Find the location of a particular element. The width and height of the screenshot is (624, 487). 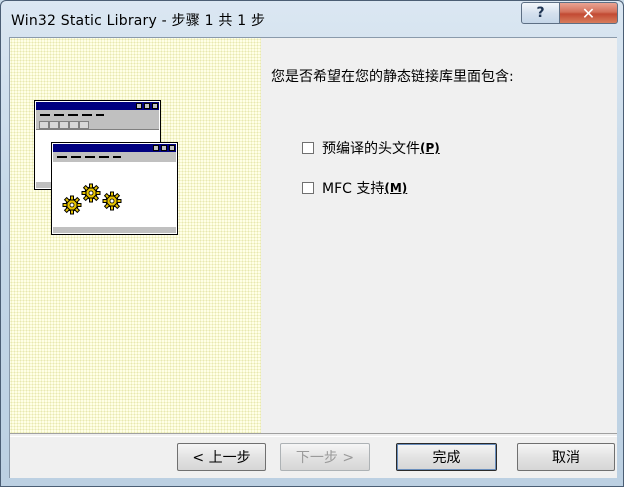

question-label: 您是否希望在您的静态链接库里面包含: is located at coordinates (392, 77).